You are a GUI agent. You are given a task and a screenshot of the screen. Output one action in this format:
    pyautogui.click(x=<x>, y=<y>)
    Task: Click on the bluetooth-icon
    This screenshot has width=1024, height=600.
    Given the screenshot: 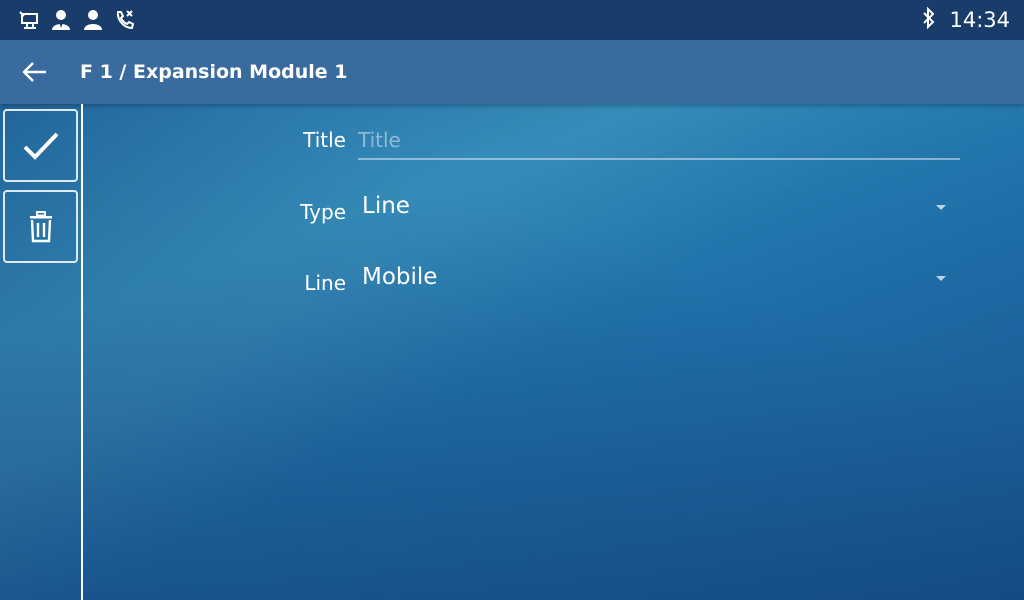 What is the action you would take?
    pyautogui.click(x=929, y=20)
    